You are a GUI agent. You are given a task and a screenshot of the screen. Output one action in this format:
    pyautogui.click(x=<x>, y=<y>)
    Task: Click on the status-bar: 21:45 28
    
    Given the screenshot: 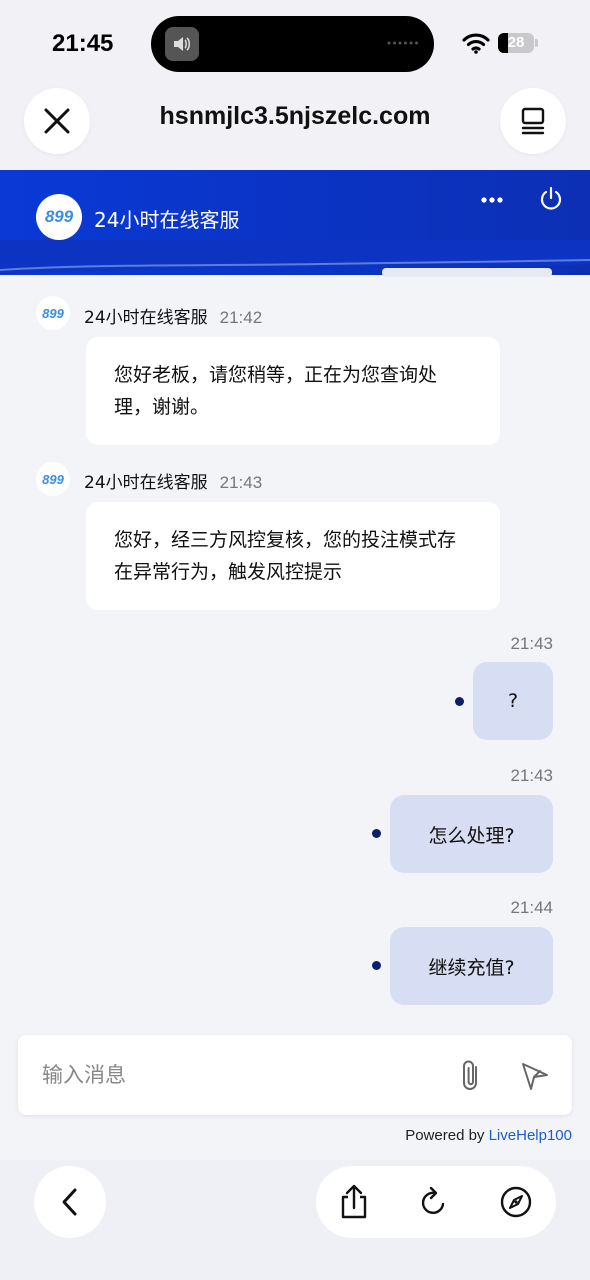 What is the action you would take?
    pyautogui.click(x=295, y=45)
    